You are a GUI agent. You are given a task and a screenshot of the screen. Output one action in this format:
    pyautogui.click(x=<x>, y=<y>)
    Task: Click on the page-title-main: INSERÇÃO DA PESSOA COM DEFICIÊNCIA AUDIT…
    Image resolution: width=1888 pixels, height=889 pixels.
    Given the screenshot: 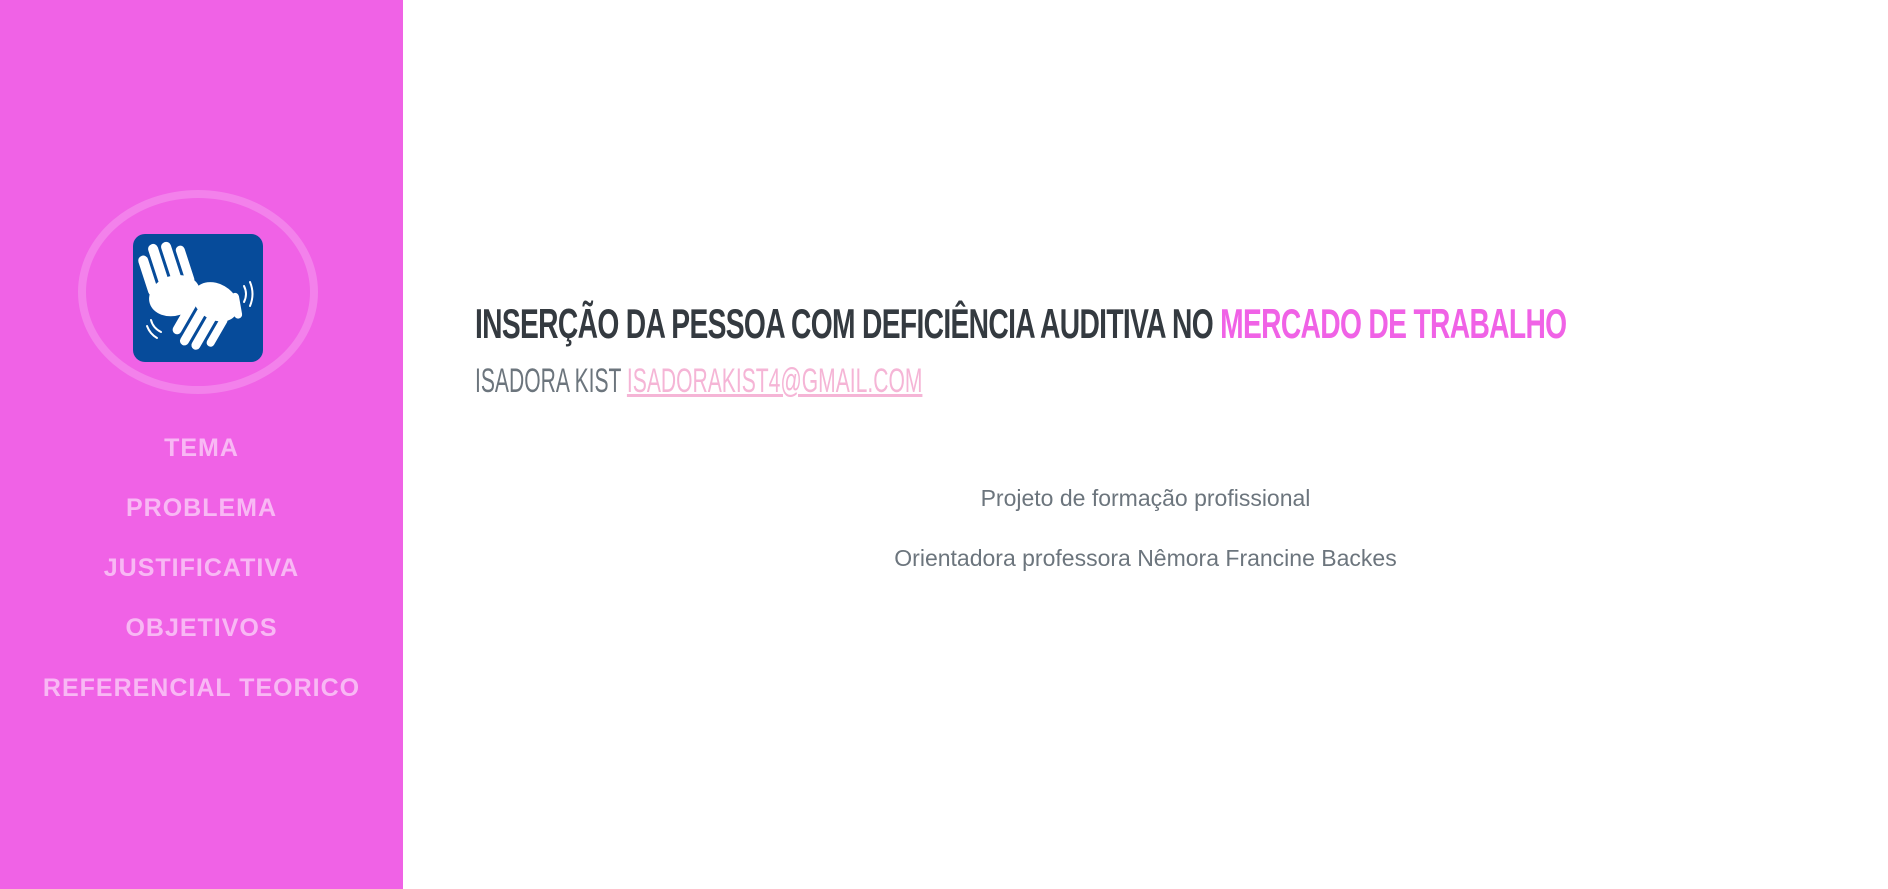 What is the action you would take?
    pyautogui.click(x=844, y=323)
    